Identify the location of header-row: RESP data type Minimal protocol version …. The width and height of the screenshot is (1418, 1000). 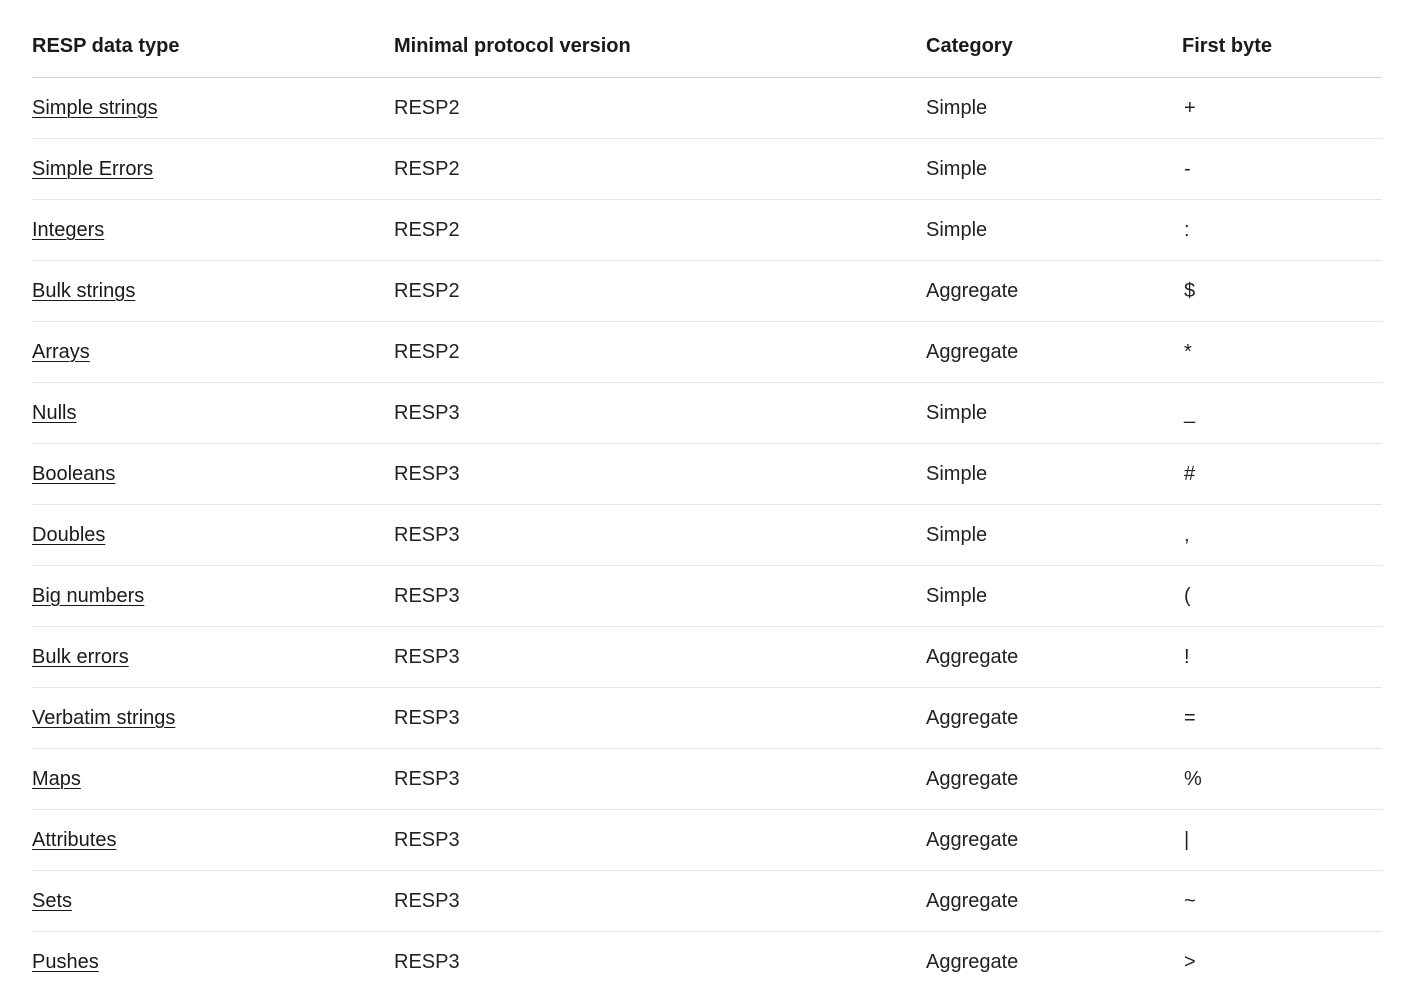
(707, 47).